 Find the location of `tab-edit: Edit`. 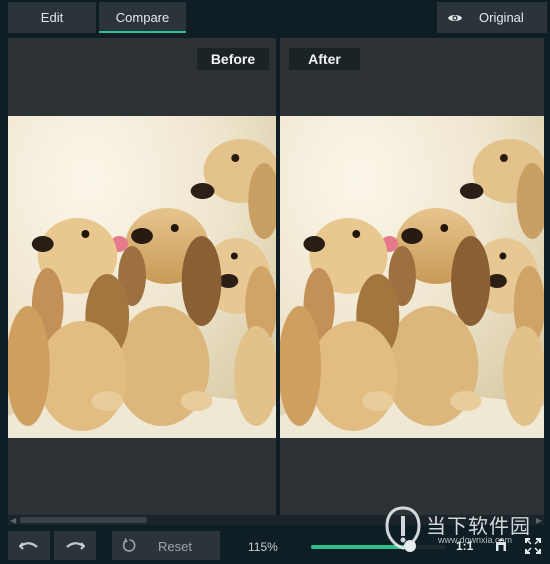

tab-edit: Edit is located at coordinates (52, 17).